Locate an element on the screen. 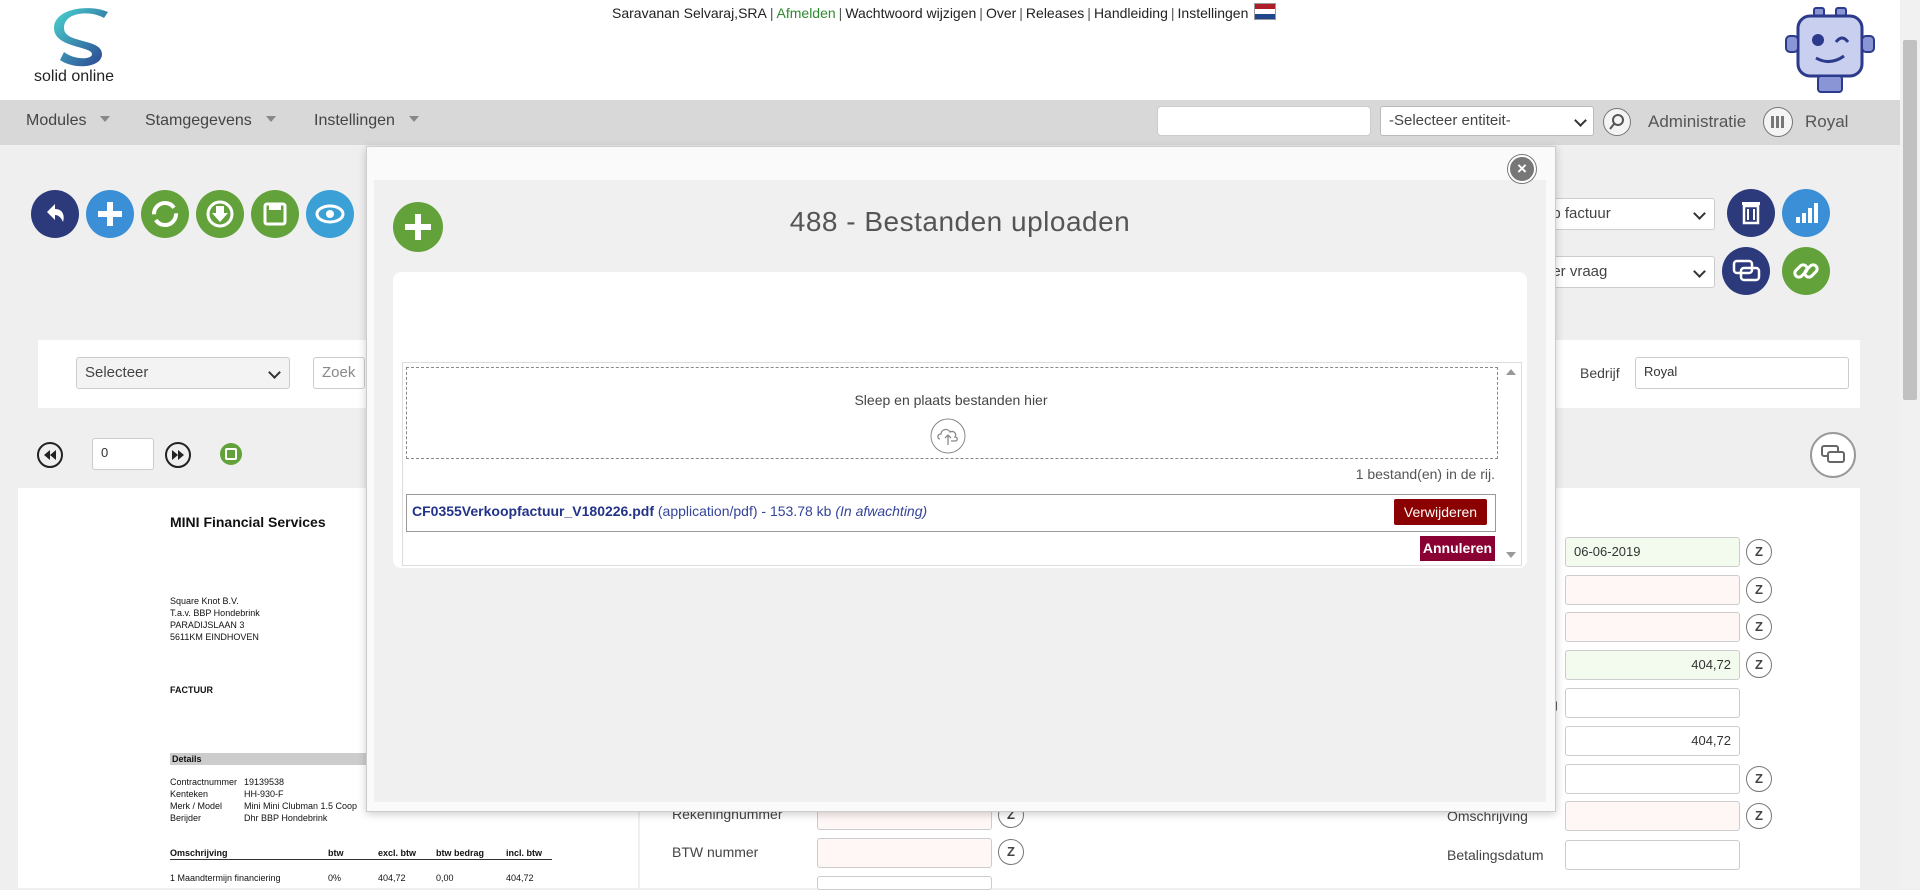 The height and width of the screenshot is (890, 1920). scroll-down-arrow-icon is located at coordinates (1511, 555).